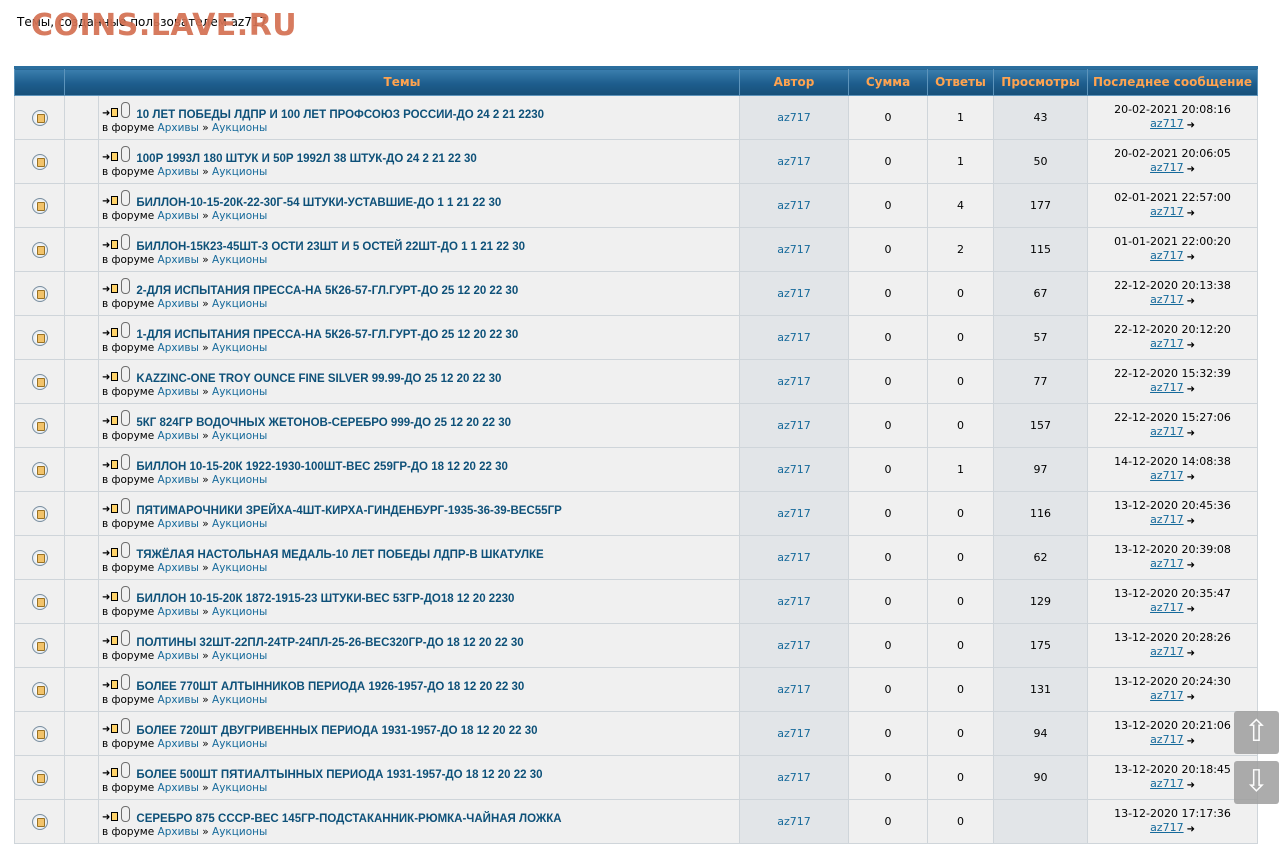  What do you see at coordinates (1256, 732) in the screenshot?
I see `scroll-up-button: ⇧` at bounding box center [1256, 732].